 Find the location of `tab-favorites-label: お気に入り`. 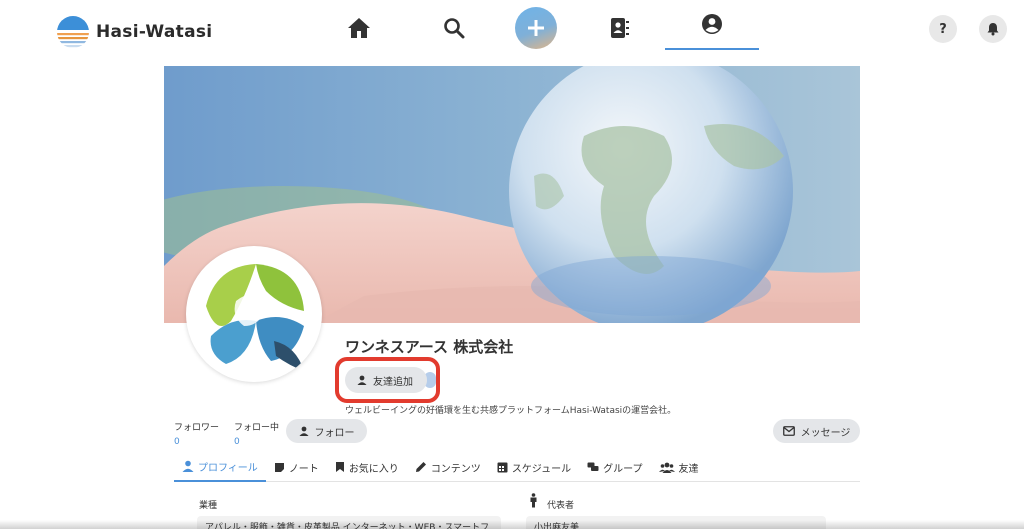

tab-favorites-label: お気に入り is located at coordinates (373, 469).